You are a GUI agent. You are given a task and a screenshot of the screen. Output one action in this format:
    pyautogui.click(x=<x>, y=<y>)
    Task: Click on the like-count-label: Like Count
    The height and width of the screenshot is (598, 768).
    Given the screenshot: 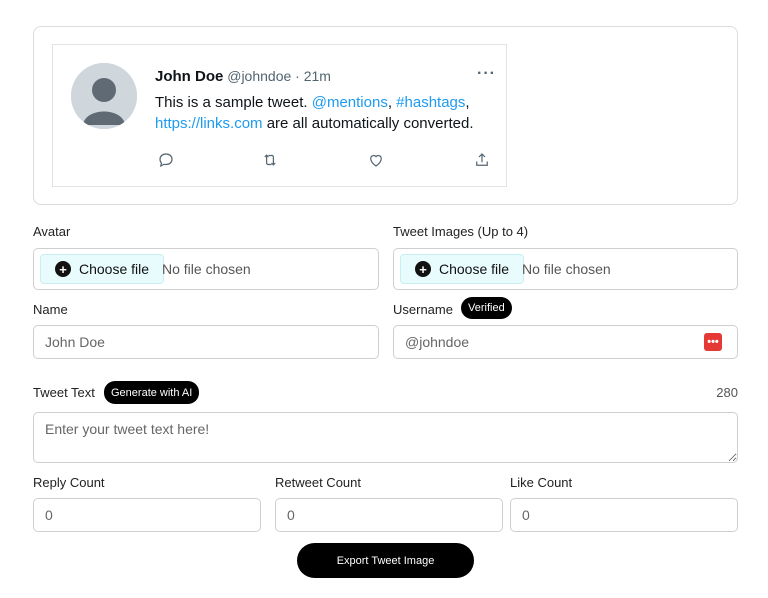 What is the action you would take?
    pyautogui.click(x=541, y=482)
    